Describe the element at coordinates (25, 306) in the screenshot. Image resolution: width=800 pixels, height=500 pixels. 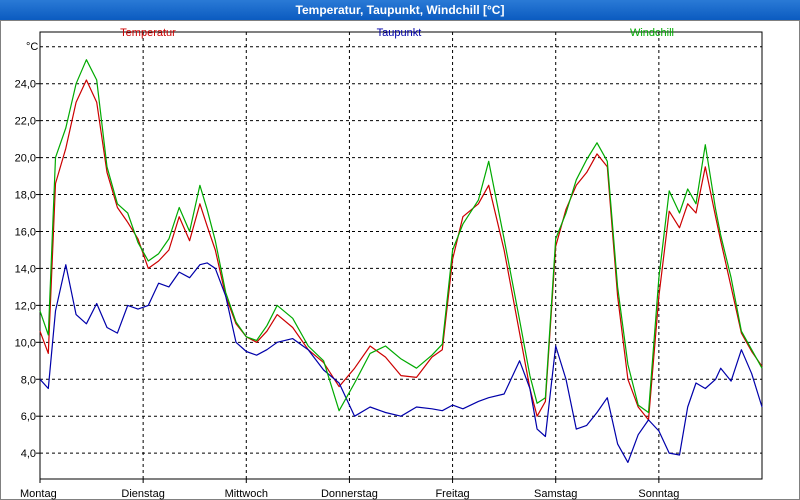
I see `y-tick-label: 12,0` at that location.